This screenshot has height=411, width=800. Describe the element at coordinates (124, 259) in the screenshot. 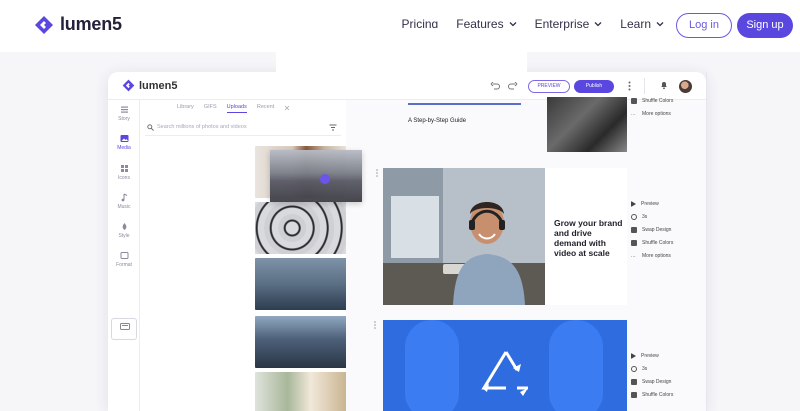

I see `rail-format: Format` at that location.